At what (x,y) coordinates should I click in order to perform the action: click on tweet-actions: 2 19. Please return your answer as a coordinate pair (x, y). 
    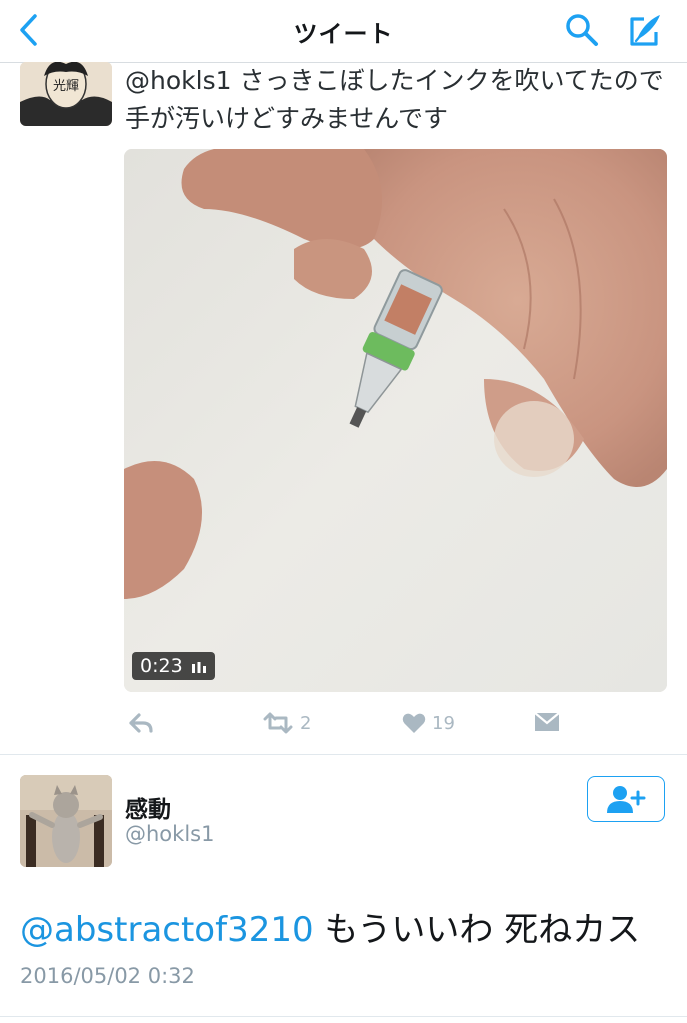
    Looking at the image, I should click on (395, 726).